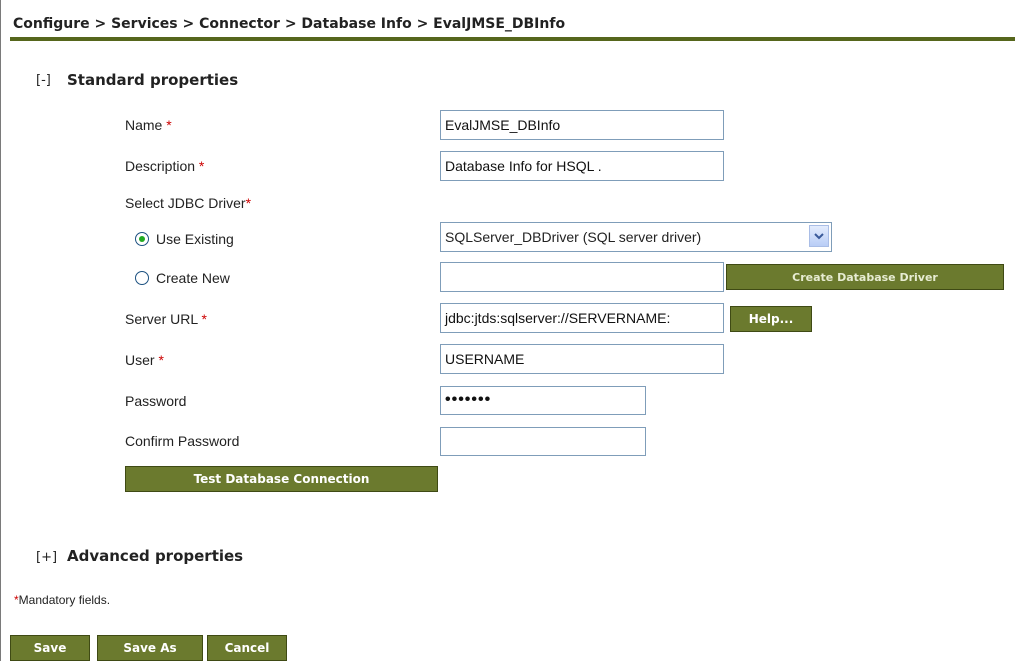  Describe the element at coordinates (195, 239) in the screenshot. I see `use-existing-label: Use Existing` at that location.